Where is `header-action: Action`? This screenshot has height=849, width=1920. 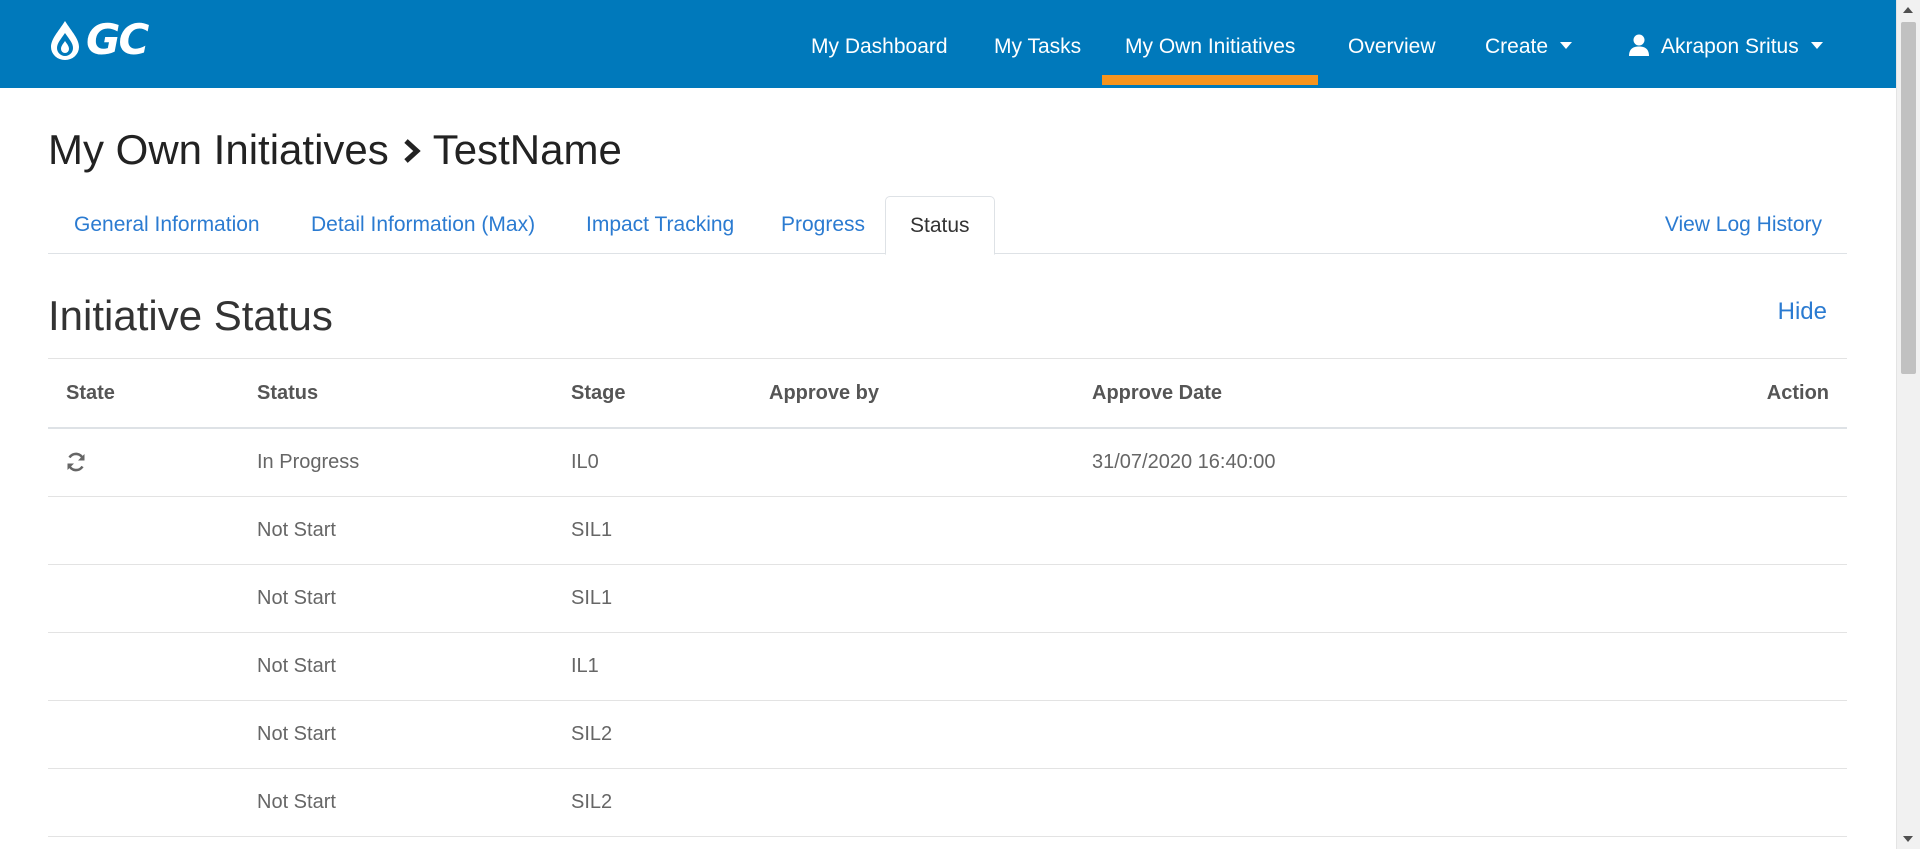
header-action: Action is located at coordinates (1797, 393).